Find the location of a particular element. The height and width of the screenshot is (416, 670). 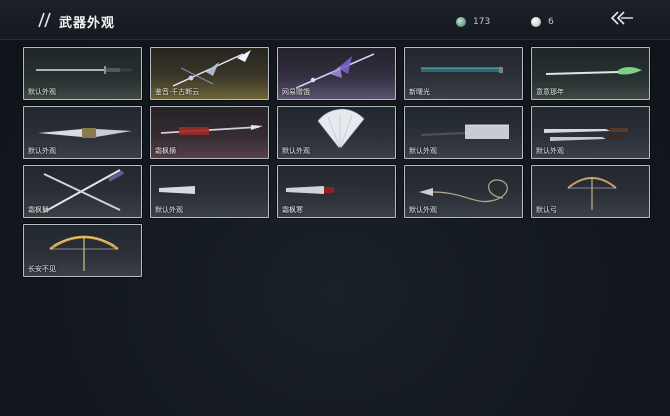

pearl-icon is located at coordinates (536, 22).